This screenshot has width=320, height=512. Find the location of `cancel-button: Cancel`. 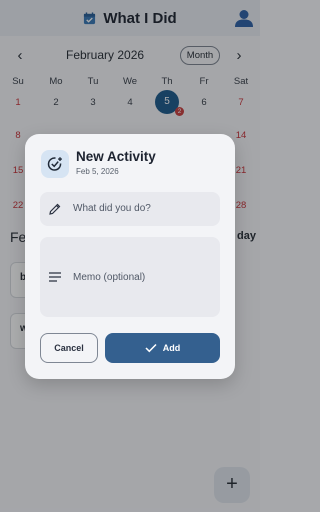

cancel-button: Cancel is located at coordinates (69, 348).